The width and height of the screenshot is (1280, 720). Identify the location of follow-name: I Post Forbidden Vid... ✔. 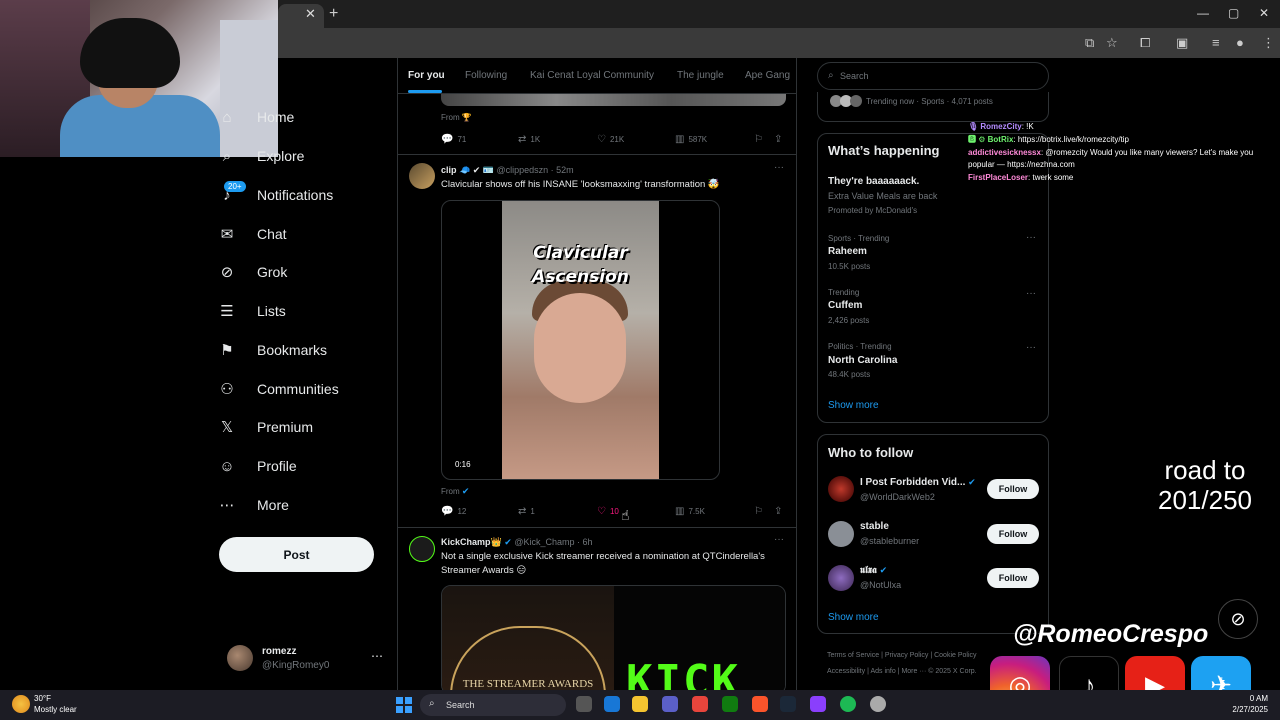
(918, 482).